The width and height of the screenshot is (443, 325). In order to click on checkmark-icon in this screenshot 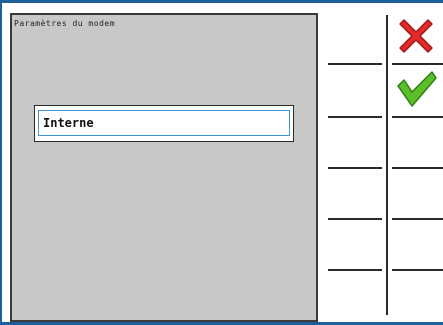, I will do `click(417, 89)`.